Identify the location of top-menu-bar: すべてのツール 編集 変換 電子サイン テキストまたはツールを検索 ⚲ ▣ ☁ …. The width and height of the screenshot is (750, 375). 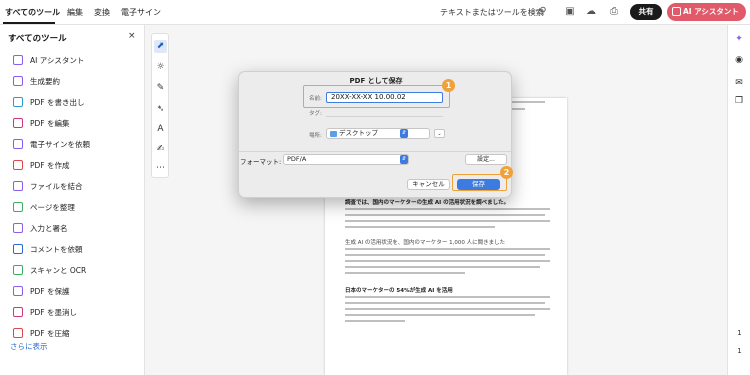
(375, 12).